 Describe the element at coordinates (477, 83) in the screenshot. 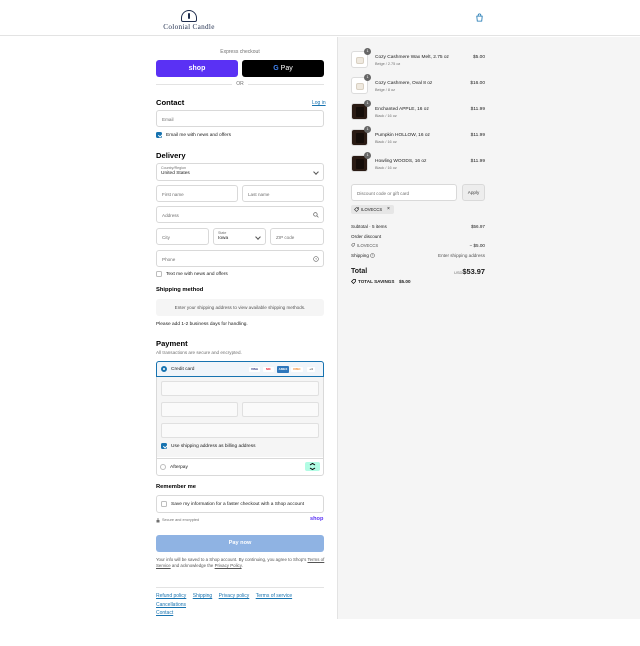

I see `product-price: $16.00` at that location.